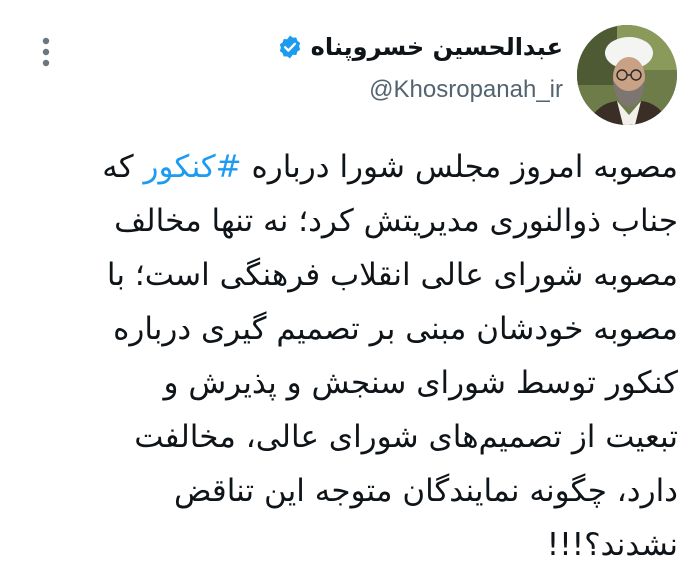 This screenshot has height=581, width=700. I want to click on tweet-line-5: کنکور توسط شورای سنجش و پذیرش و, so click(421, 383).